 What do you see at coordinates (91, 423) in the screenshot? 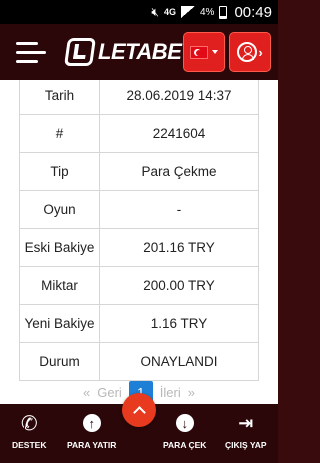
I see `arrow-up-circle-icon: ↑` at bounding box center [91, 423].